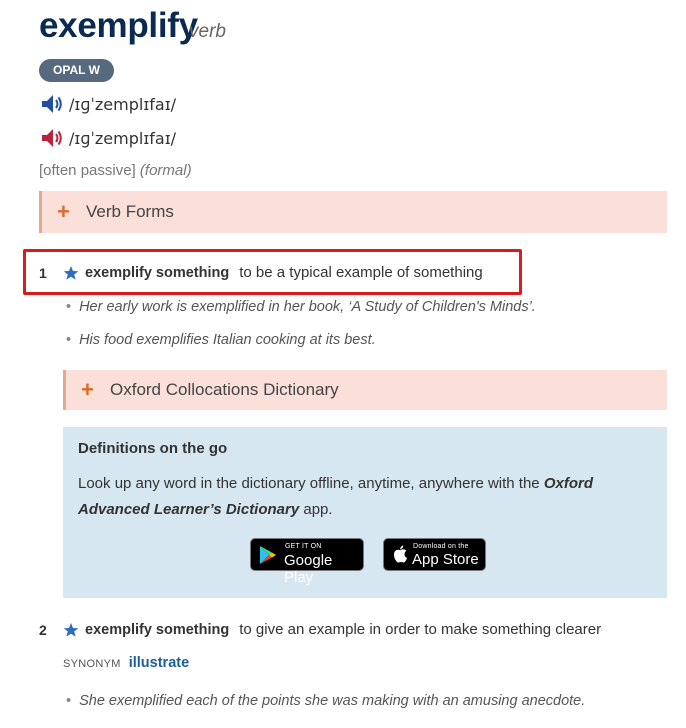 The height and width of the screenshot is (728, 686). Describe the element at coordinates (157, 629) in the screenshot. I see `sense-cf: exemplify something` at that location.